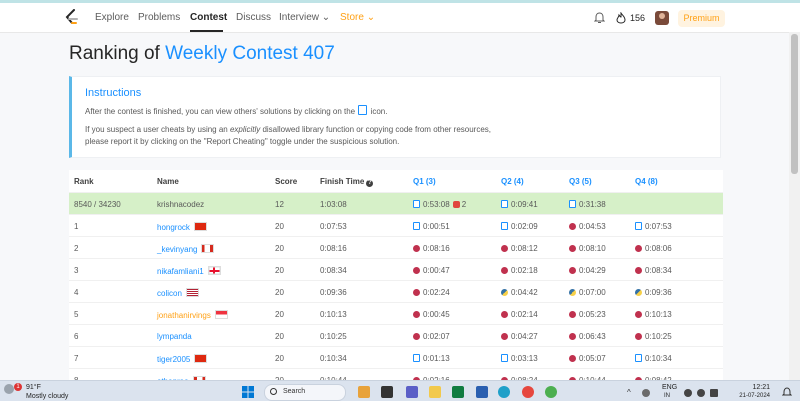 The height and width of the screenshot is (401, 800). I want to click on edge-icon, so click(504, 392).